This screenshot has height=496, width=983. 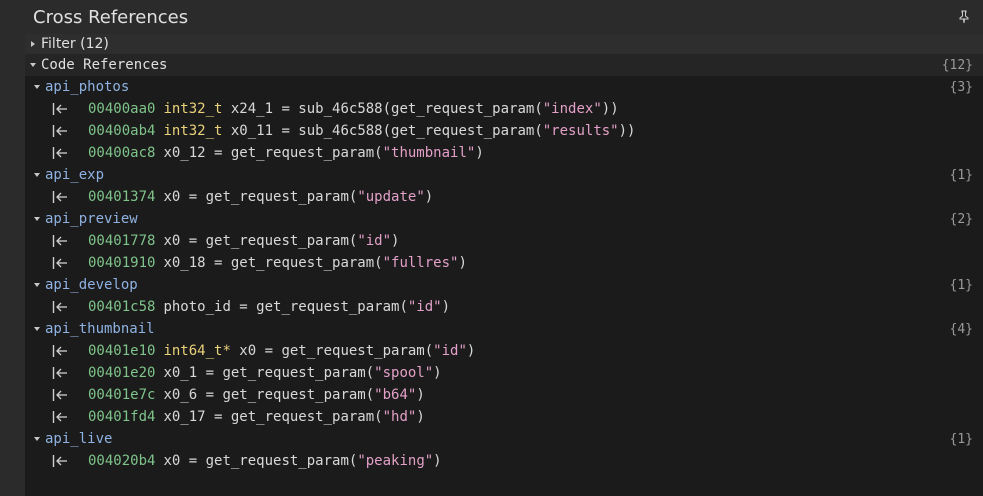 I want to click on code-string: "index", so click(x=572, y=109).